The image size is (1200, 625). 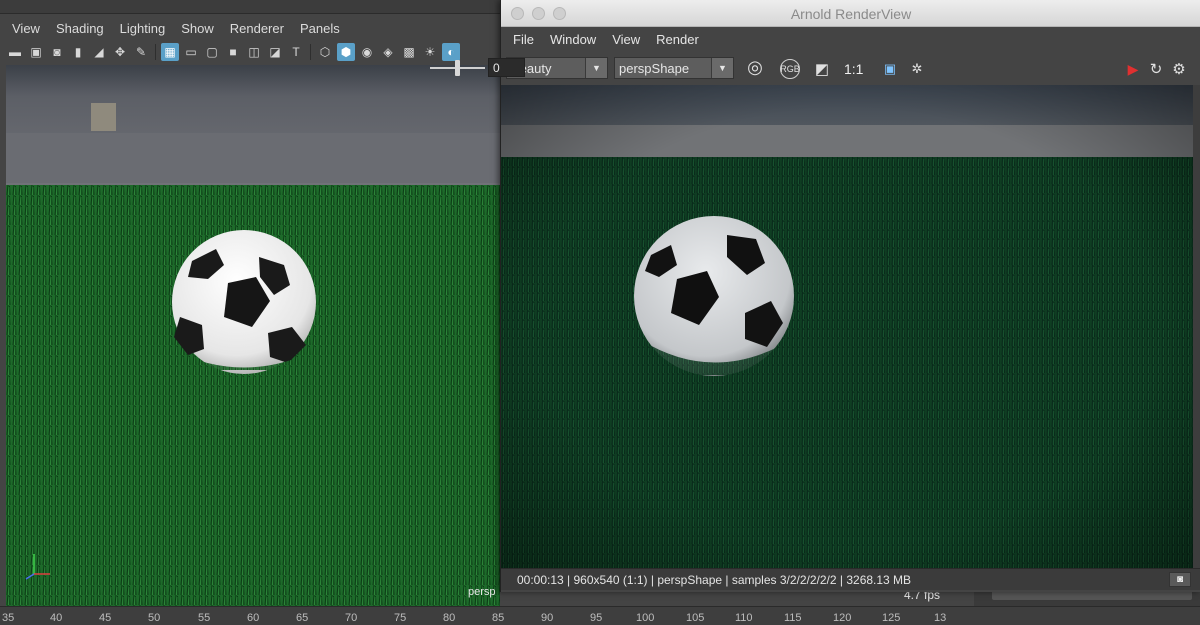 What do you see at coordinates (275, 52) in the screenshot?
I see `safe-action-icon: ◪` at bounding box center [275, 52].